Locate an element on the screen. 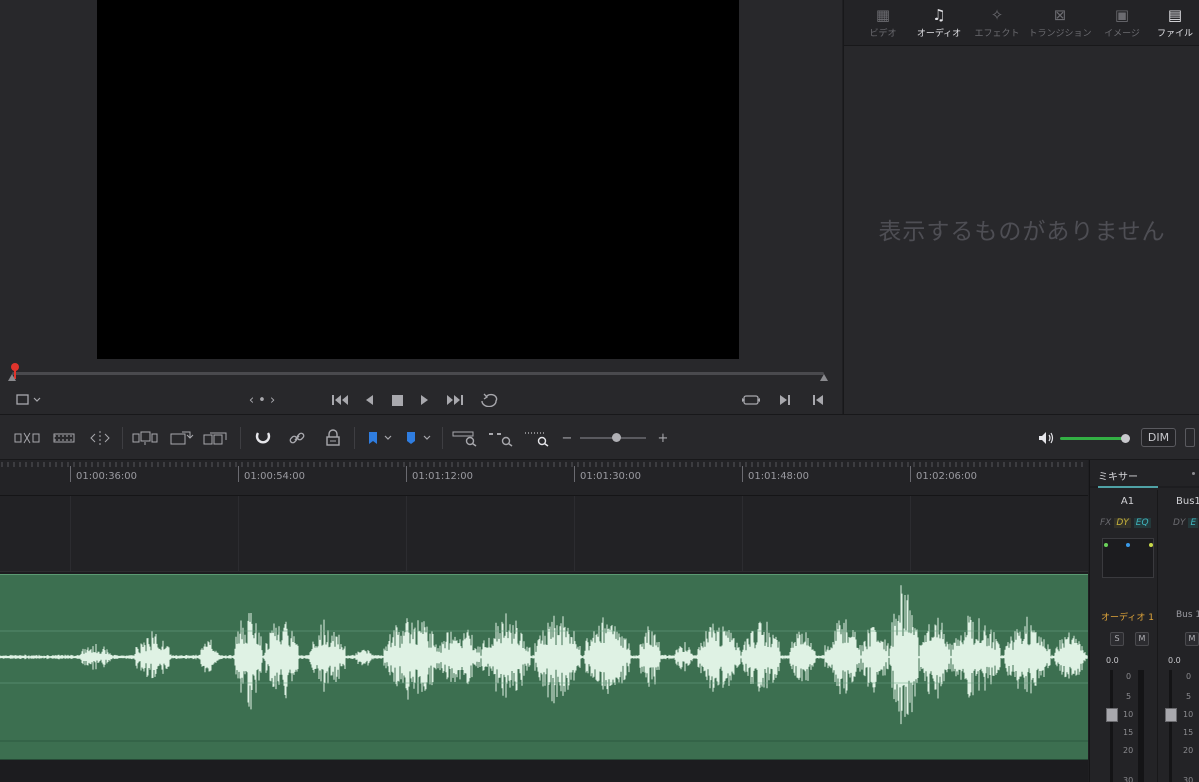 This screenshot has height=782, width=1199. scale-label: 30 is located at coordinates (1188, 779).